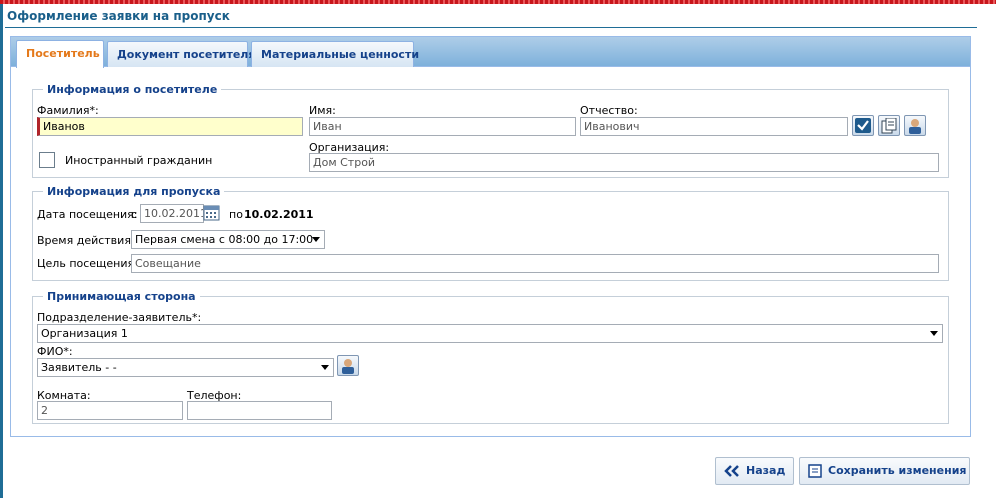  What do you see at coordinates (624, 162) in the screenshot?
I see `organization-input: Дом Строй` at bounding box center [624, 162].